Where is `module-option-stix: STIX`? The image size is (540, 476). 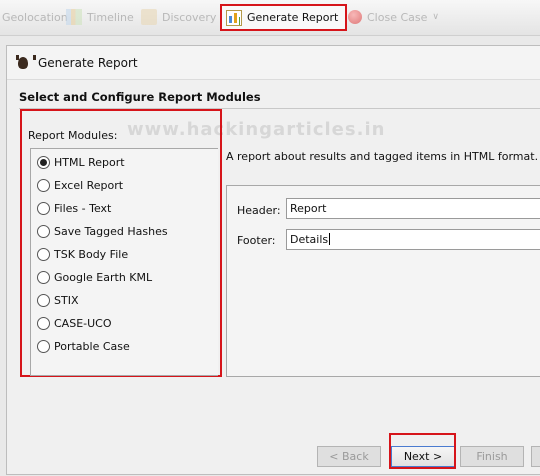 module-option-stix: STIX is located at coordinates (57, 300).